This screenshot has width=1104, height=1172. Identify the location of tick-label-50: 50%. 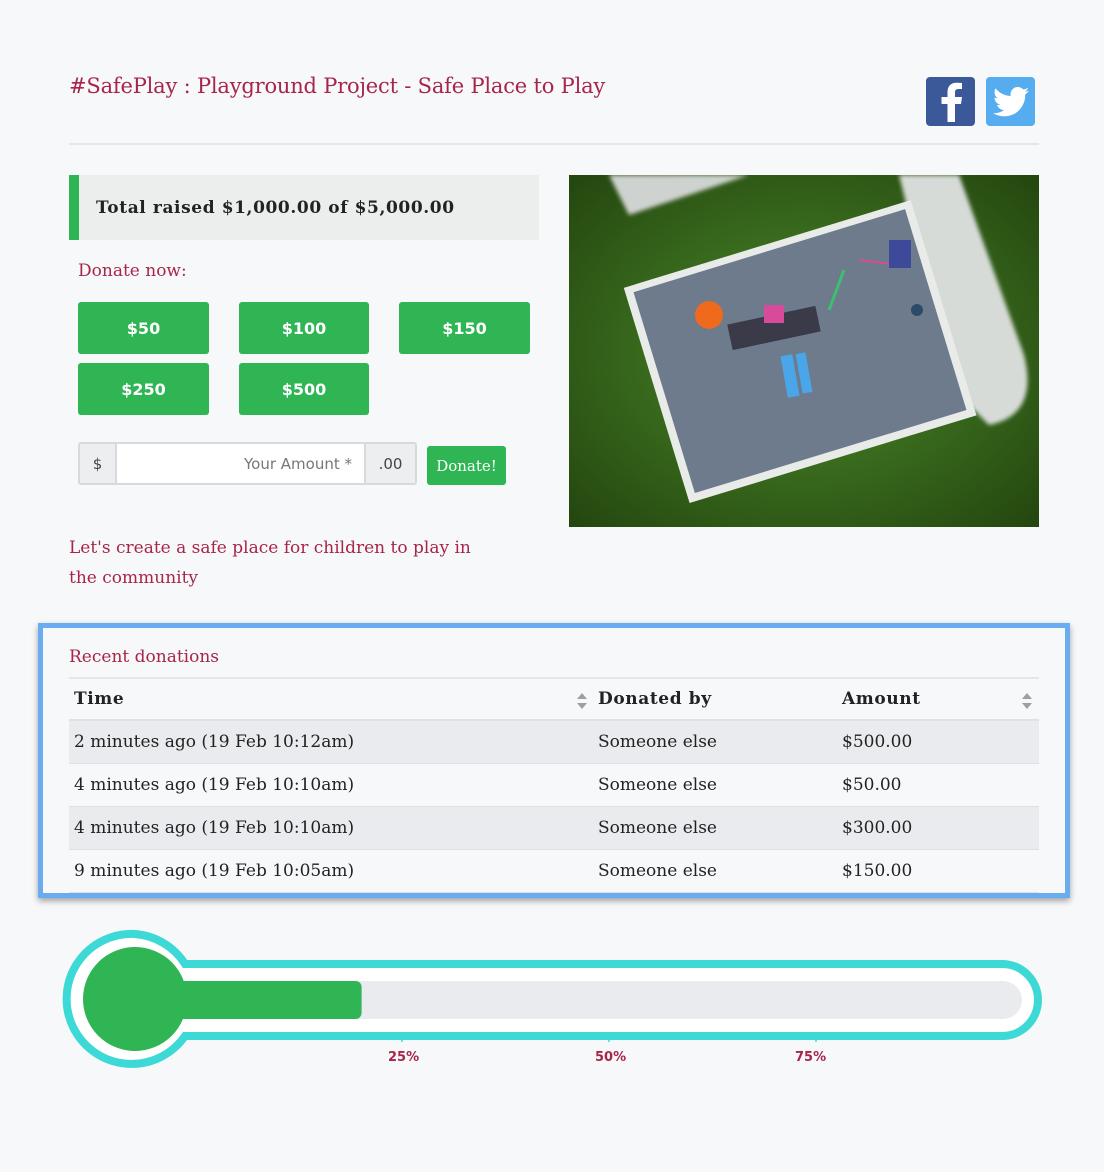
(611, 1057).